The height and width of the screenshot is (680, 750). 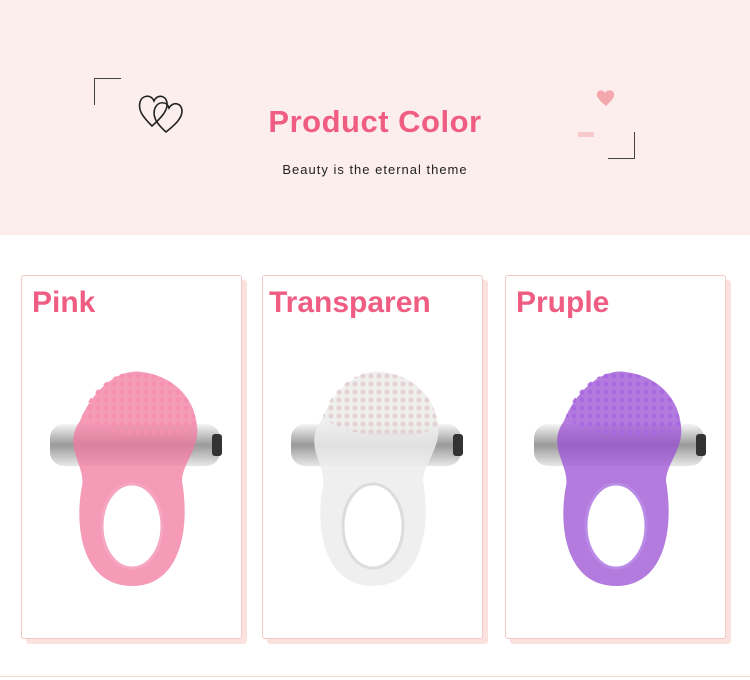 I want to click on transparent-vibrating-ring-image, so click(x=377, y=478).